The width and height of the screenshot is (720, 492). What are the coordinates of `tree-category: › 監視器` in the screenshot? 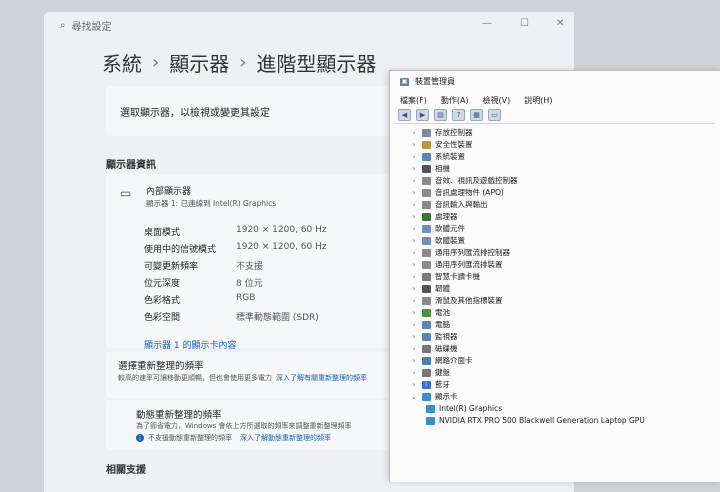 It's located at (434, 336).